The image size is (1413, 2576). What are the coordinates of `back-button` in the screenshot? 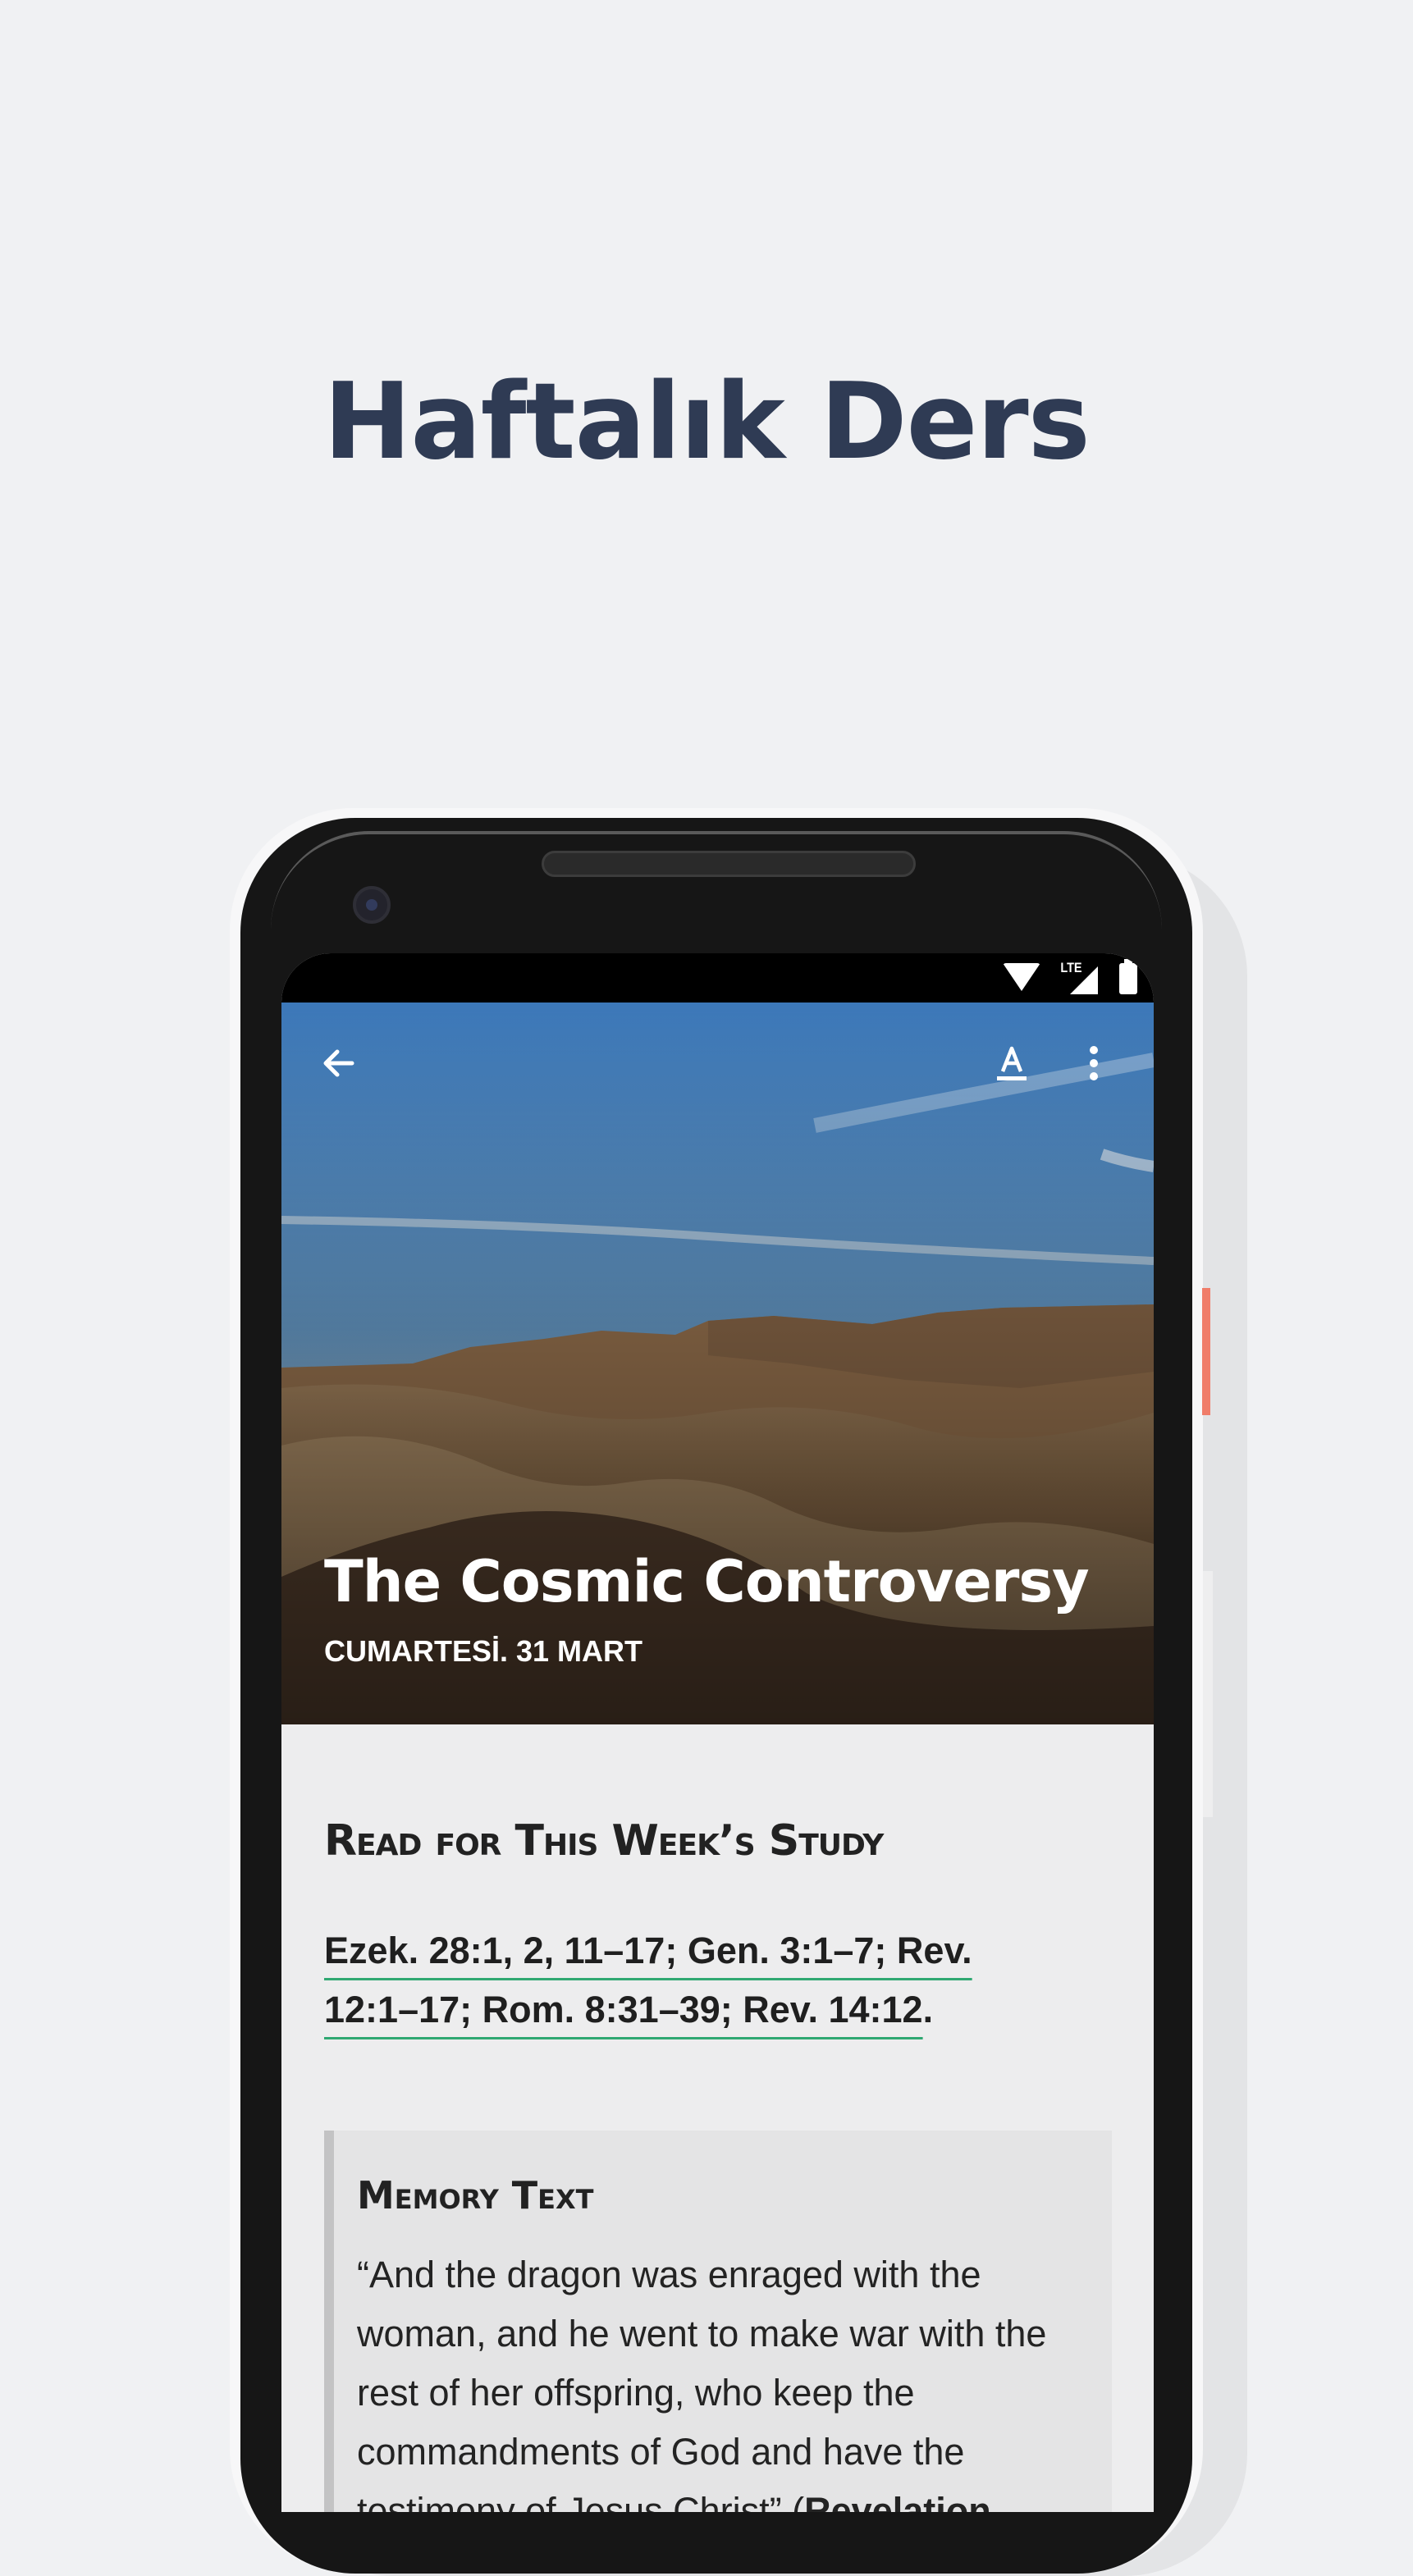 It's located at (339, 1063).